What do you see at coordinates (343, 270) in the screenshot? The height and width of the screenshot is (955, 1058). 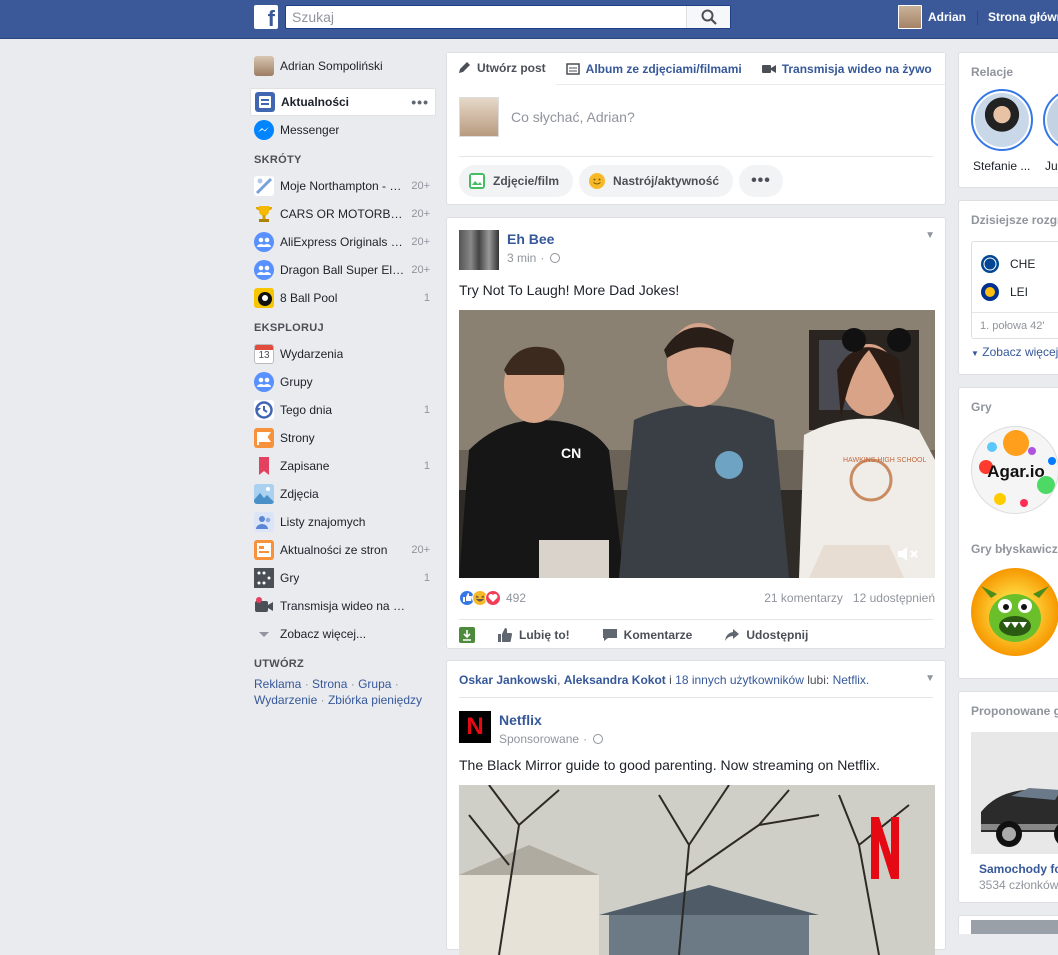 I see `shortcut-item: Dragon Ball Super Eliza... 20+` at bounding box center [343, 270].